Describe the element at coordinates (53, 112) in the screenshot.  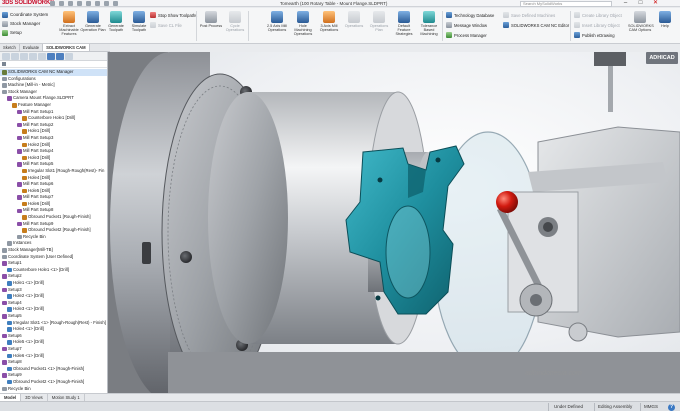
I see `tree-item: Mill Part Setup1` at that location.